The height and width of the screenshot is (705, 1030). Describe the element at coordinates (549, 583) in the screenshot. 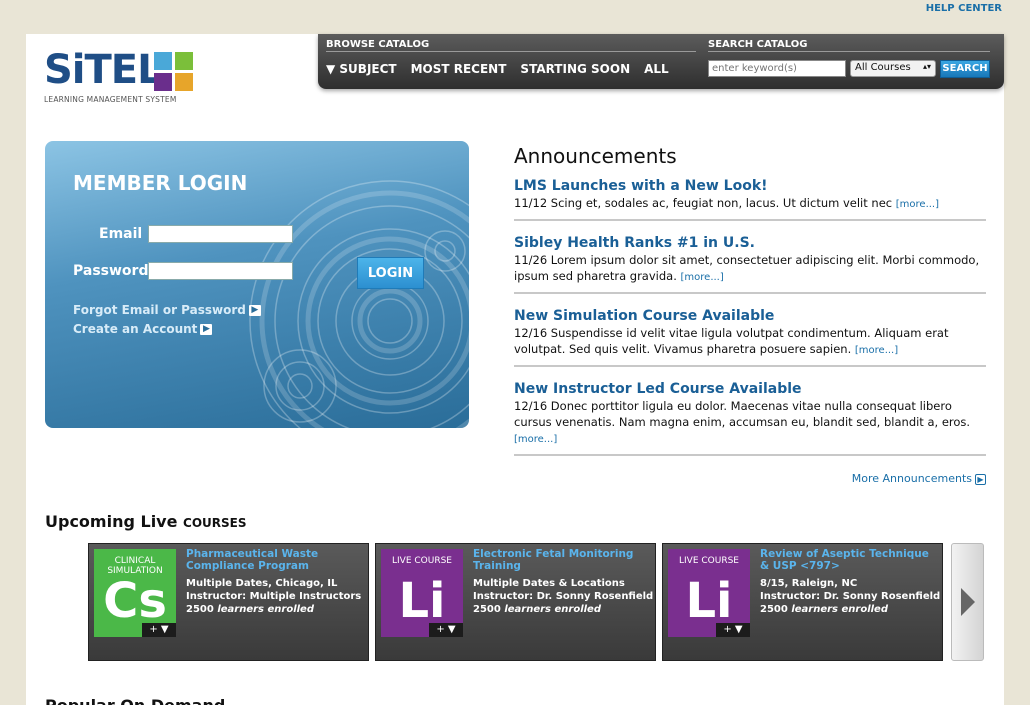

I see `course-dates: Multiple Dates & Locations` at that location.